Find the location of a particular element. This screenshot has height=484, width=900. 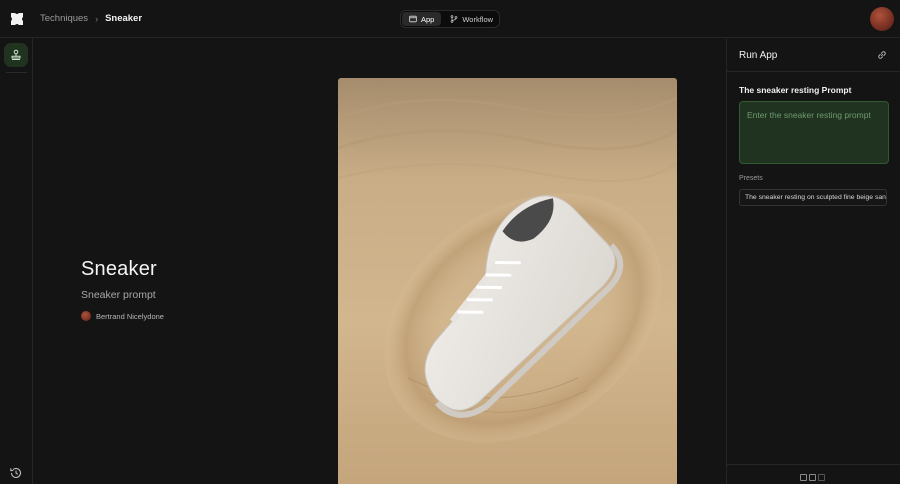

panel-header: Run App is located at coordinates (813, 55).